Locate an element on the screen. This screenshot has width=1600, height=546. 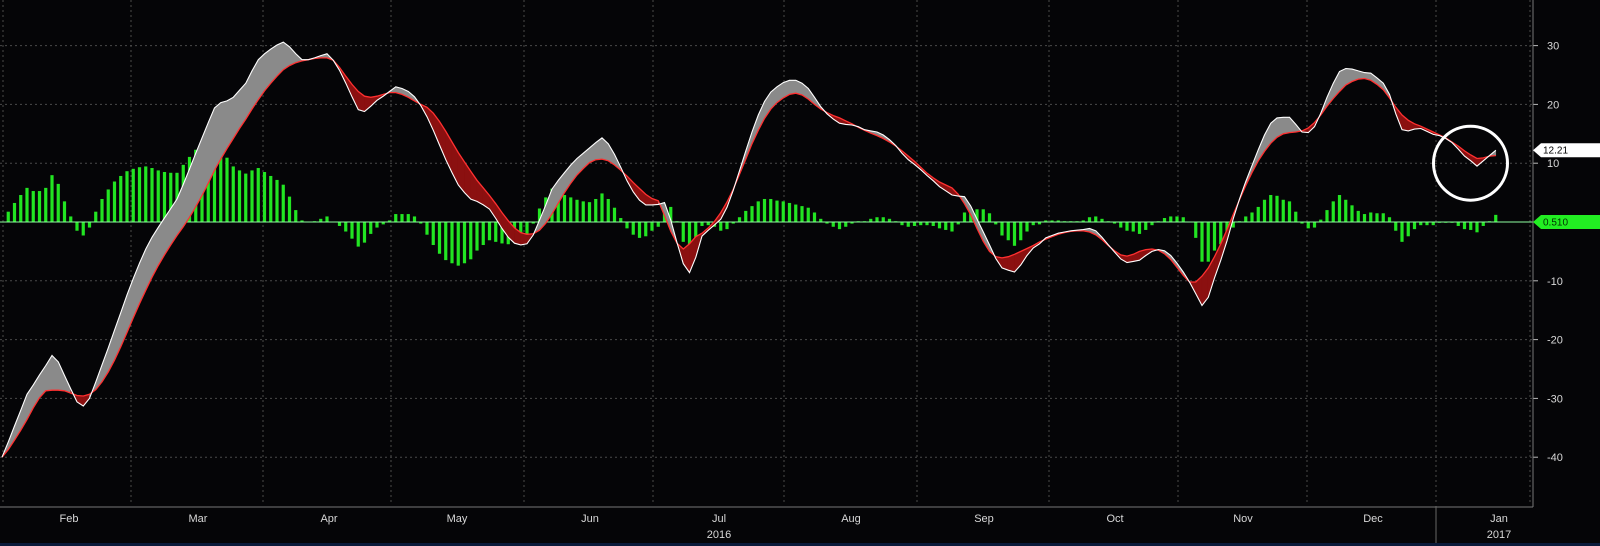
x-tick-label: Jun is located at coordinates (590, 519).